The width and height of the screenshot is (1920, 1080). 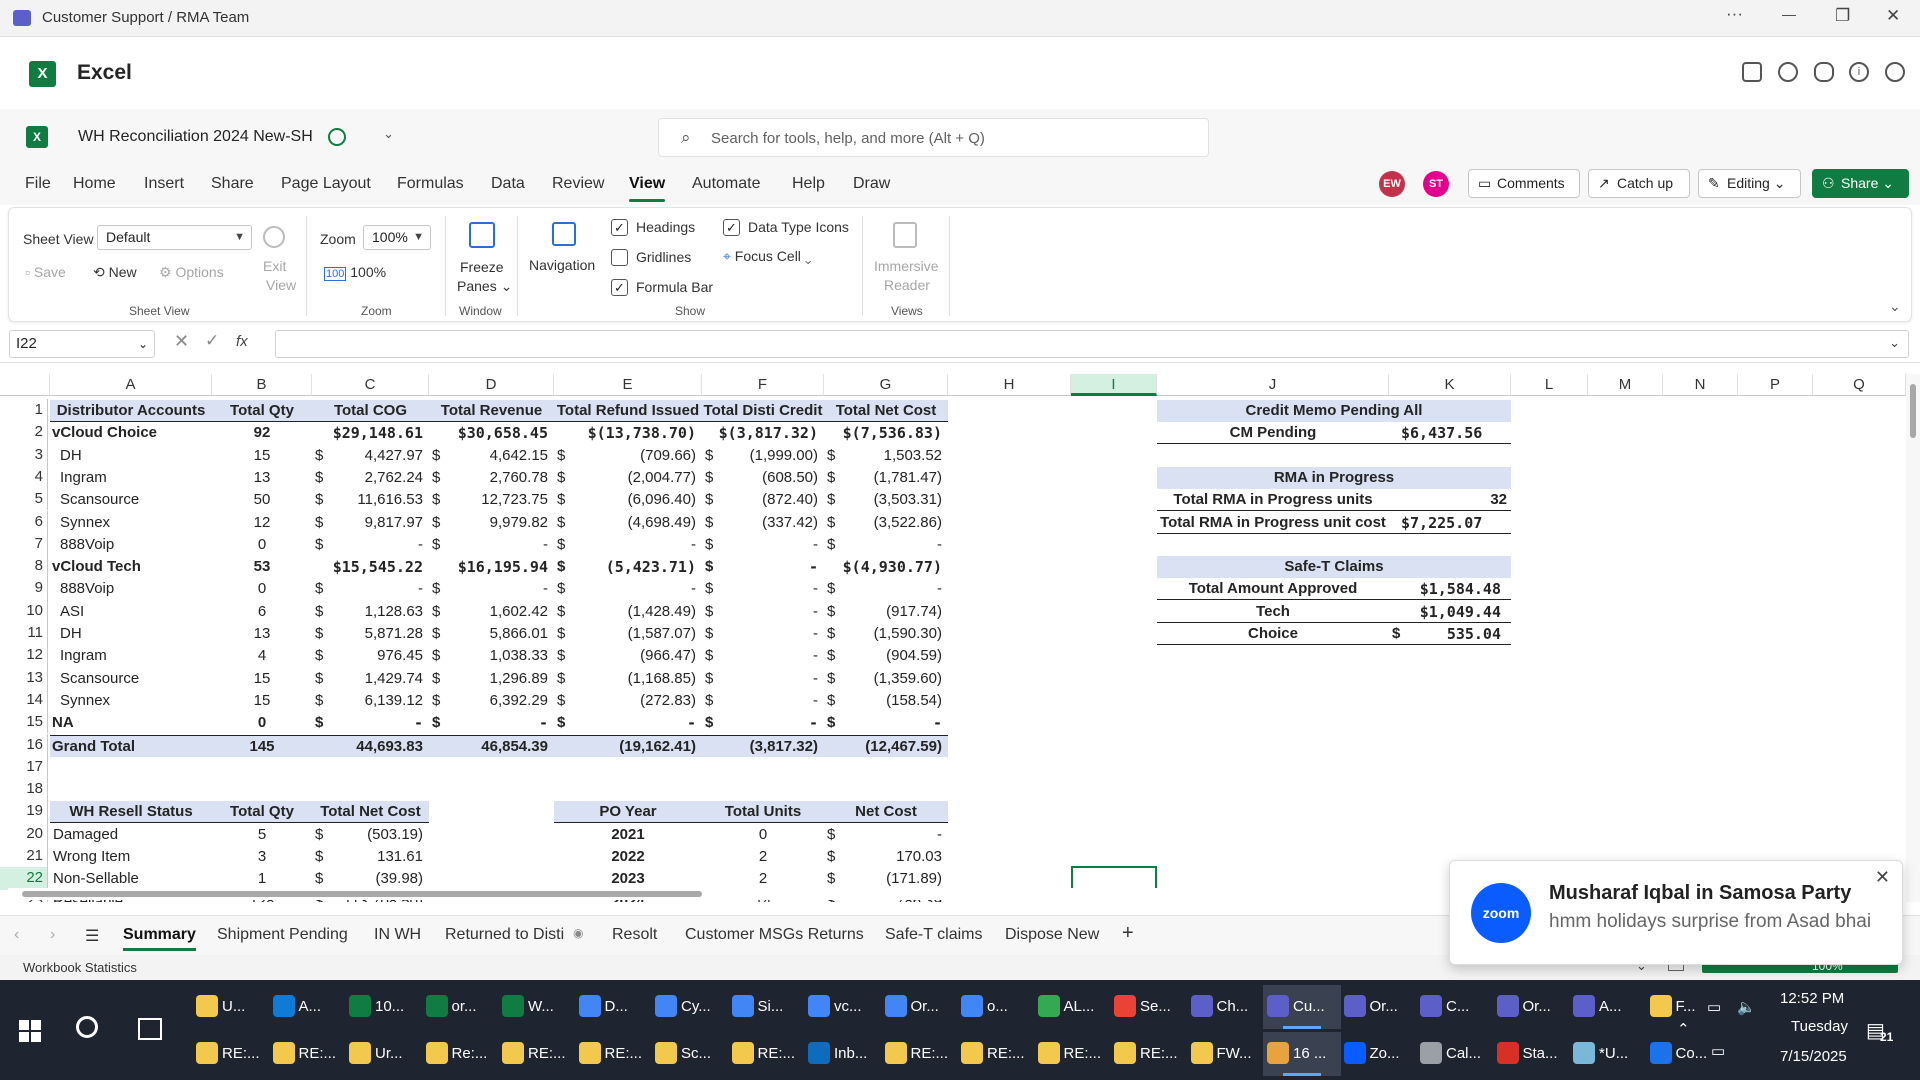 I want to click on column-header-i: I, so click(x=1114, y=385).